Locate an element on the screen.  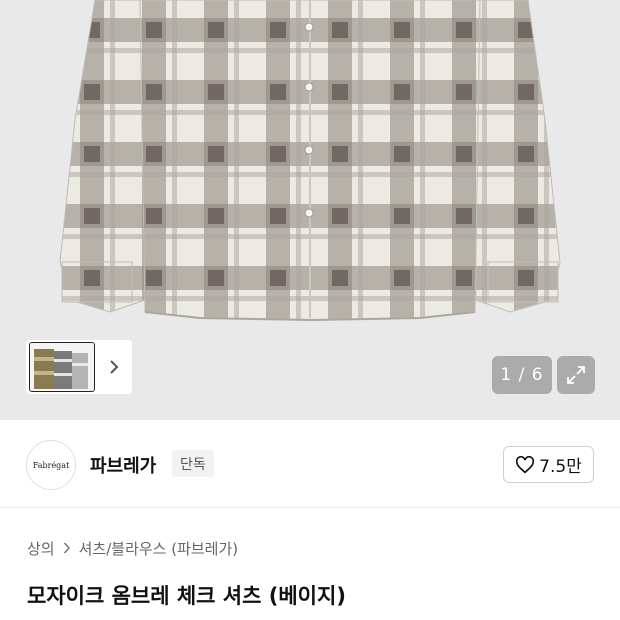
image-counter: 1 / 6 is located at coordinates (522, 375).